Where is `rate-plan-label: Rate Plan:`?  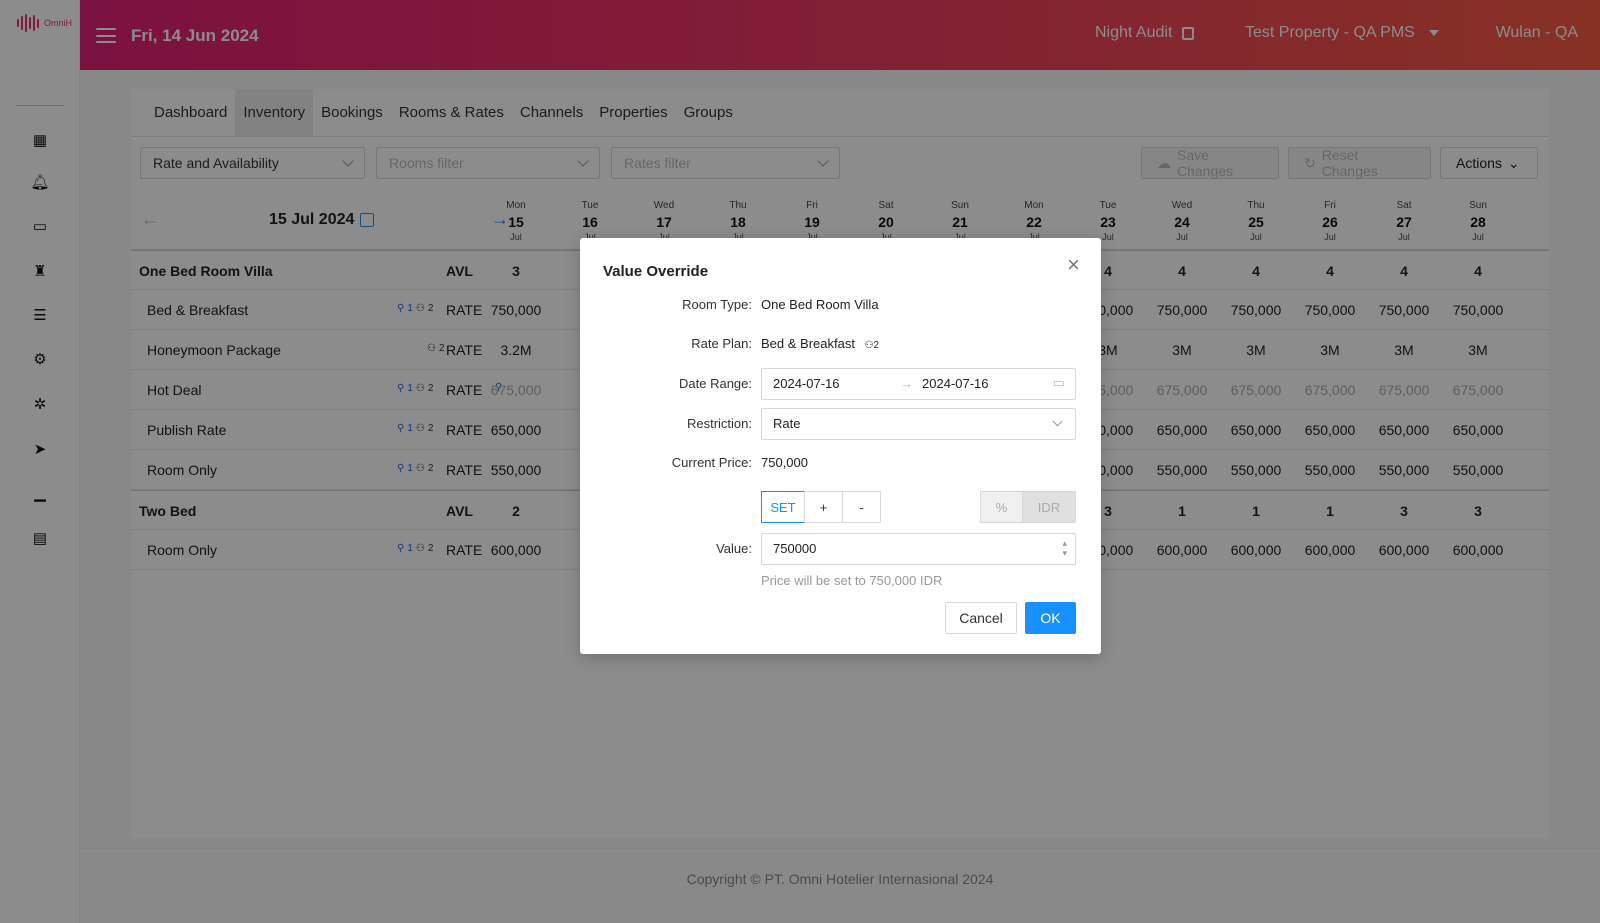 rate-plan-label: Rate Plan: is located at coordinates (721, 343).